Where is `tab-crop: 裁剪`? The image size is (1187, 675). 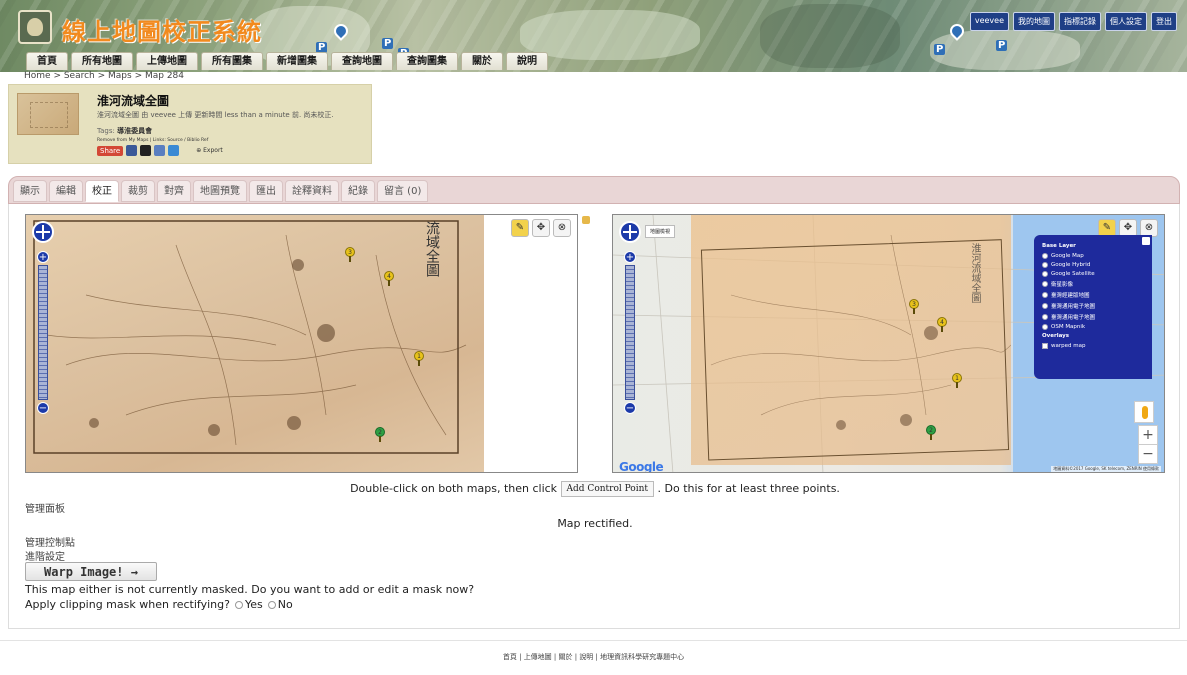
tab-crop: 裁剪 is located at coordinates (138, 191).